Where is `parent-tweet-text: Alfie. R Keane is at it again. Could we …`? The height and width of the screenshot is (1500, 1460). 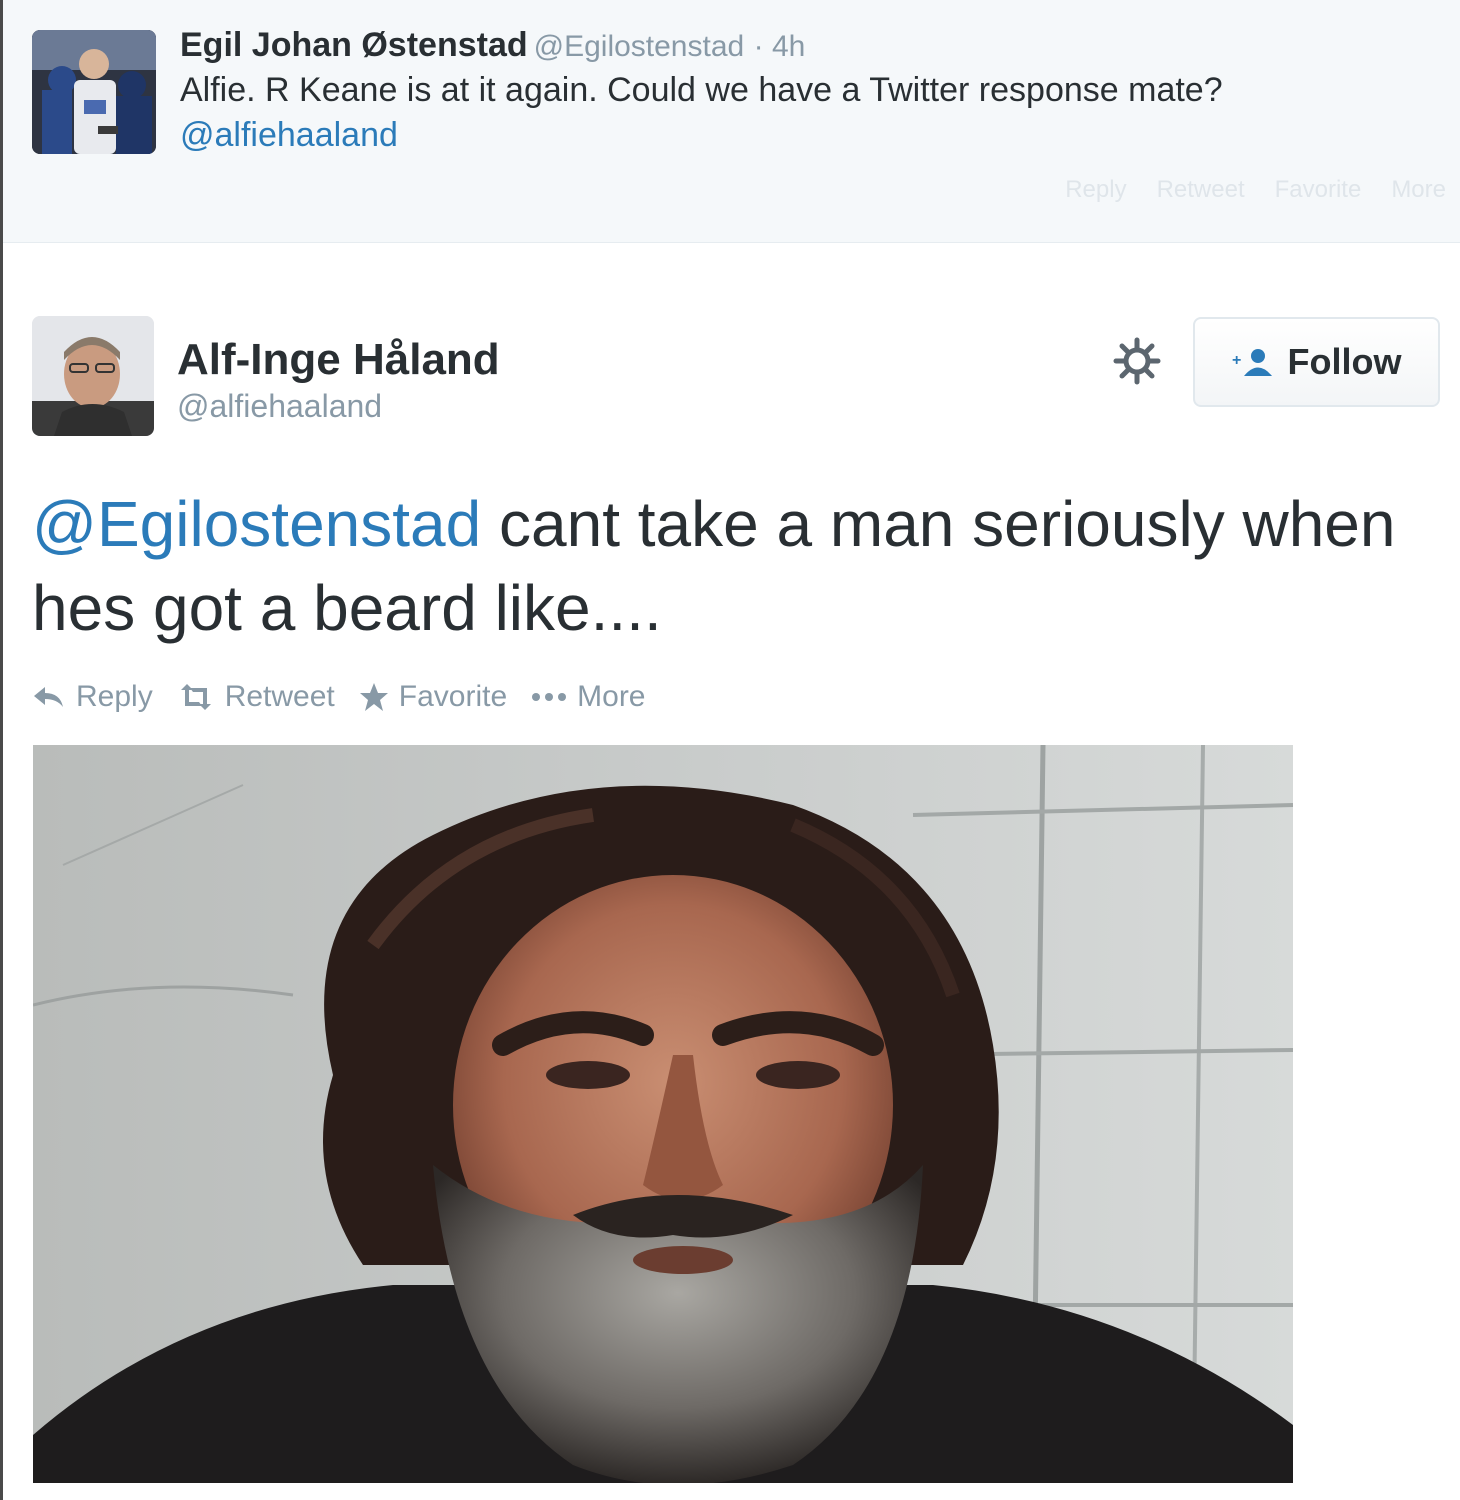 parent-tweet-text: Alfie. R Keane is at it again. Could we … is located at coordinates (701, 90).